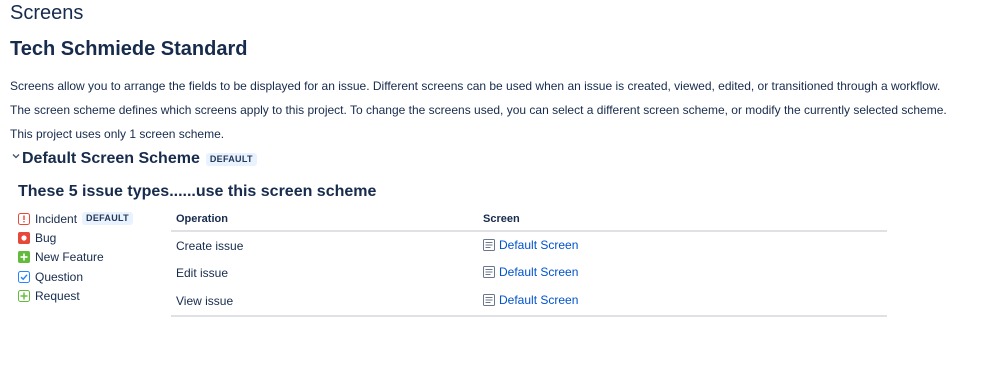  What do you see at coordinates (47, 13) in the screenshot?
I see `page-heading: Screens` at bounding box center [47, 13].